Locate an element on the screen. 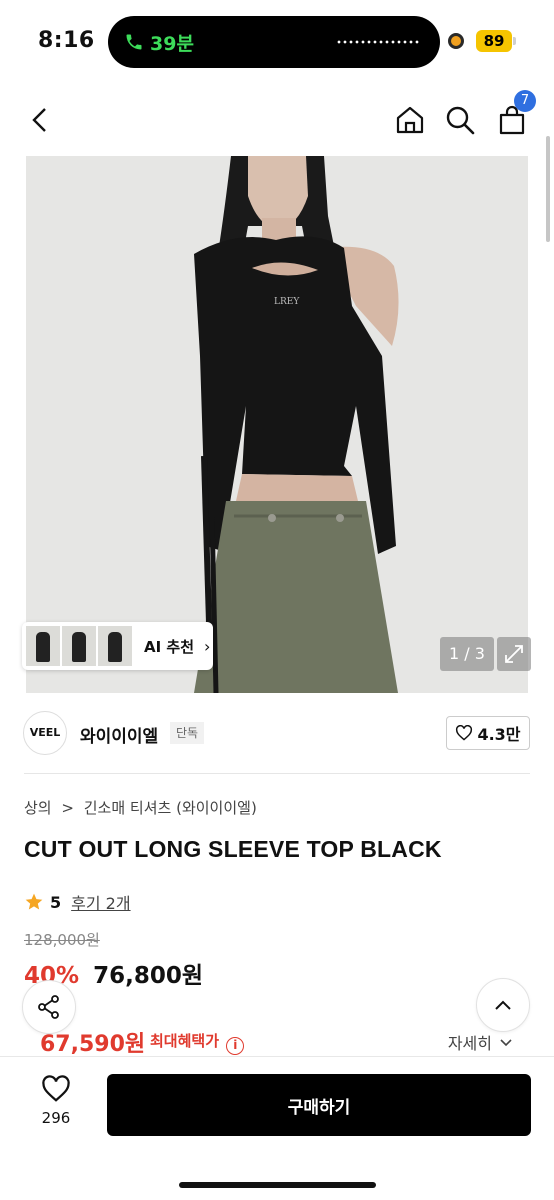 The width and height of the screenshot is (554, 1200). brand-like-button: 4.3만 is located at coordinates (488, 733).